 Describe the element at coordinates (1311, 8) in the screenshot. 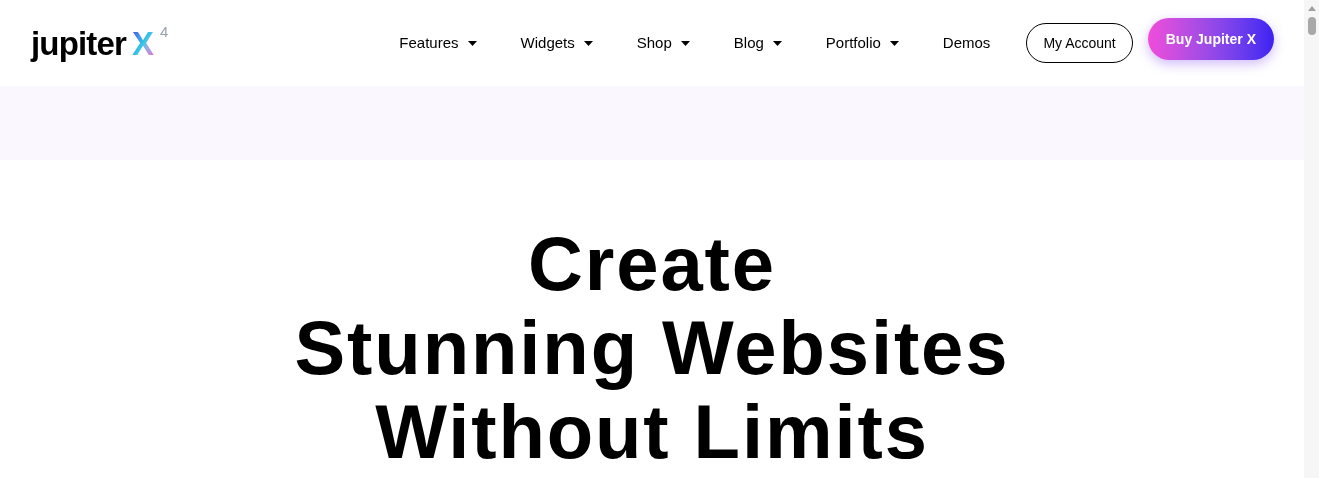

I see `scroll-up-icon` at that location.